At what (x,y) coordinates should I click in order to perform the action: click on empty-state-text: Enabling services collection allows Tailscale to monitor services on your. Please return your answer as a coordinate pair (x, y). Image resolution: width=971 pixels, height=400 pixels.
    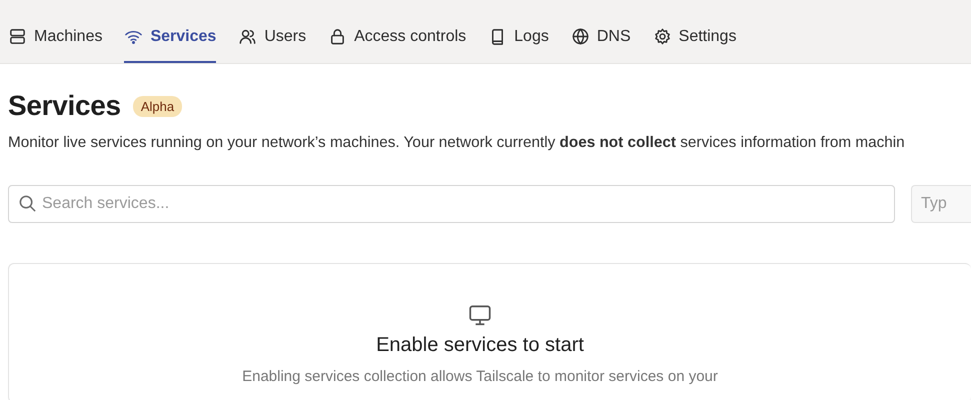
    Looking at the image, I should click on (480, 376).